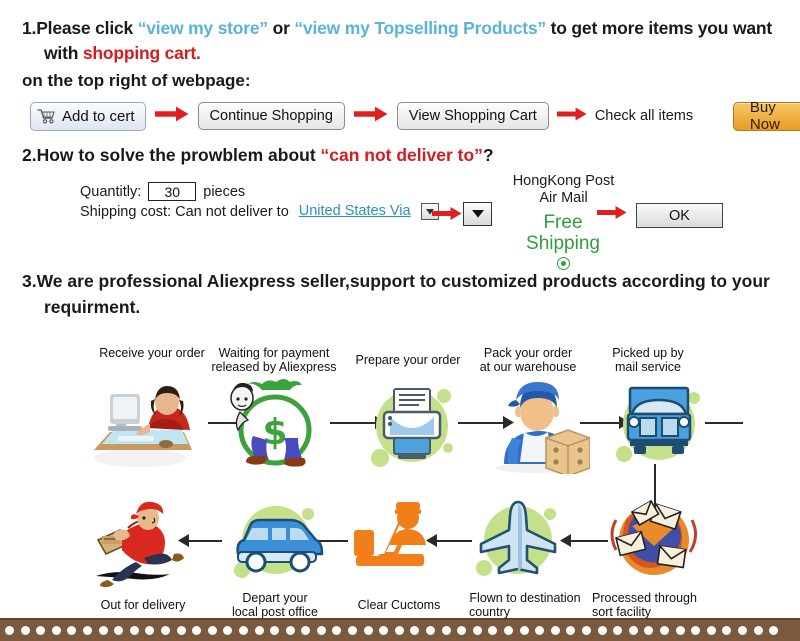 Image resolution: width=800 pixels, height=641 pixels. What do you see at coordinates (141, 544) in the screenshot?
I see `running-courier-icon` at bounding box center [141, 544].